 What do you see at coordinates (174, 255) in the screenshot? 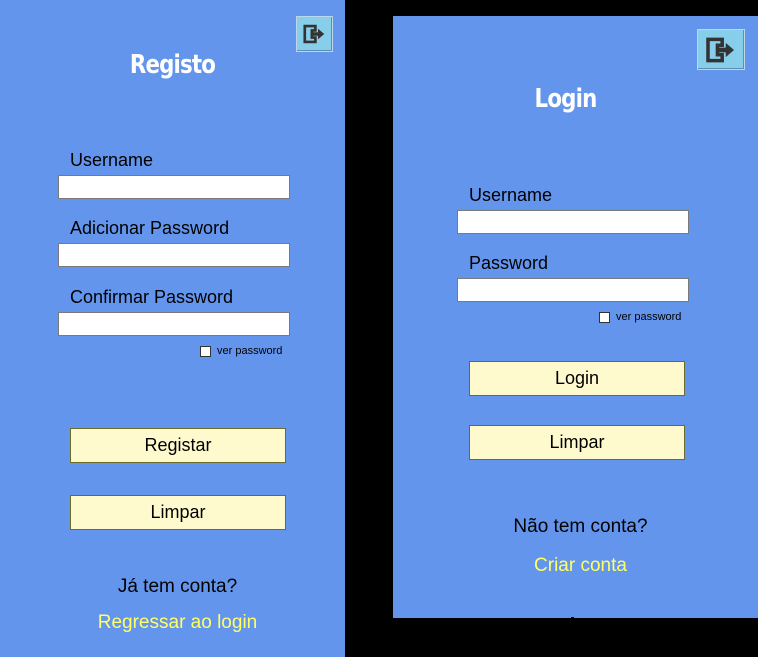
I see `add-password-input` at bounding box center [174, 255].